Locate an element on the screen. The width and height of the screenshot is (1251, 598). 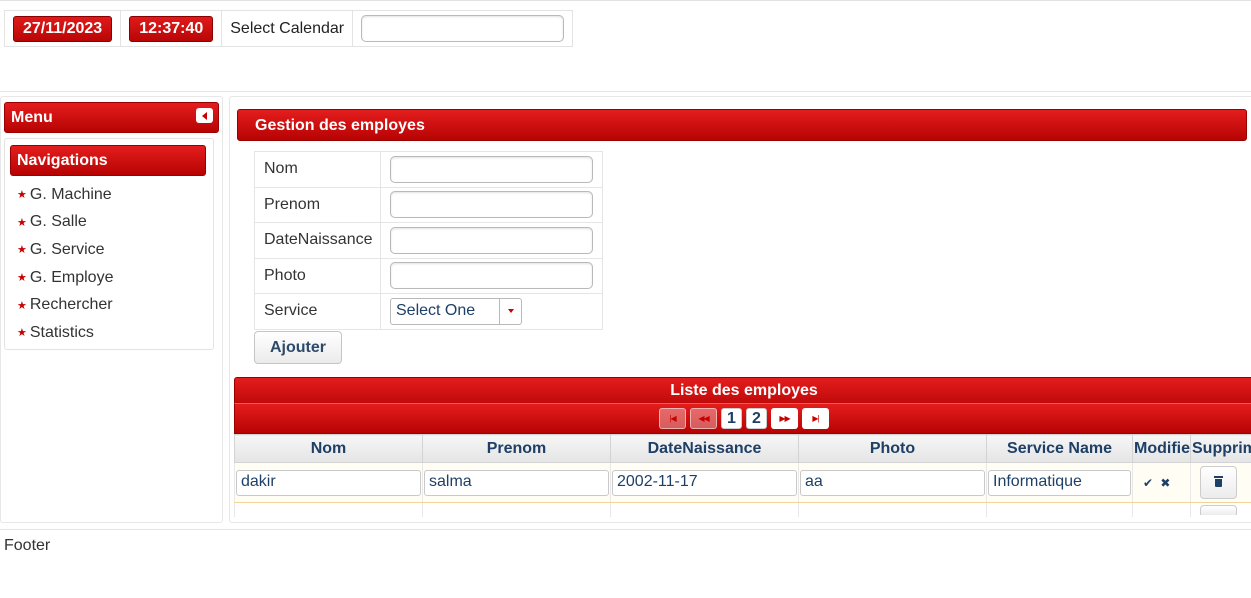
current-date-badge: 27/11/2023 is located at coordinates (63, 28).